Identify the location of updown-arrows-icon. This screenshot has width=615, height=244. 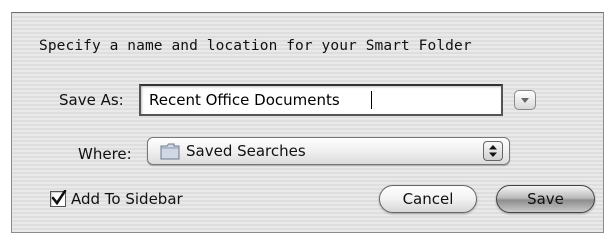
(493, 151).